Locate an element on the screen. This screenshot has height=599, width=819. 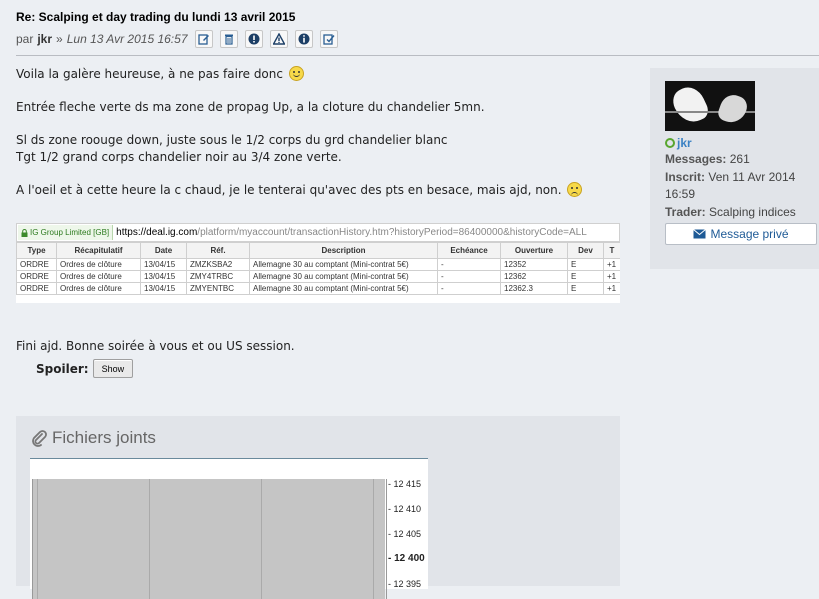
attachments-title: Fichiers joints is located at coordinates (93, 438).